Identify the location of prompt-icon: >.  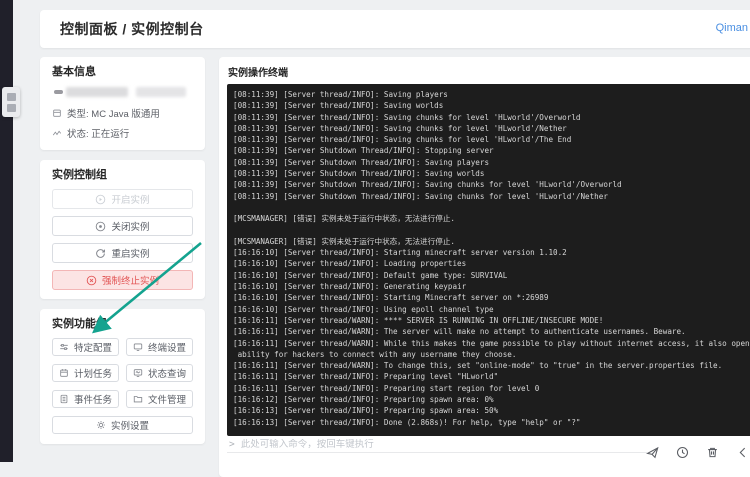
(232, 444).